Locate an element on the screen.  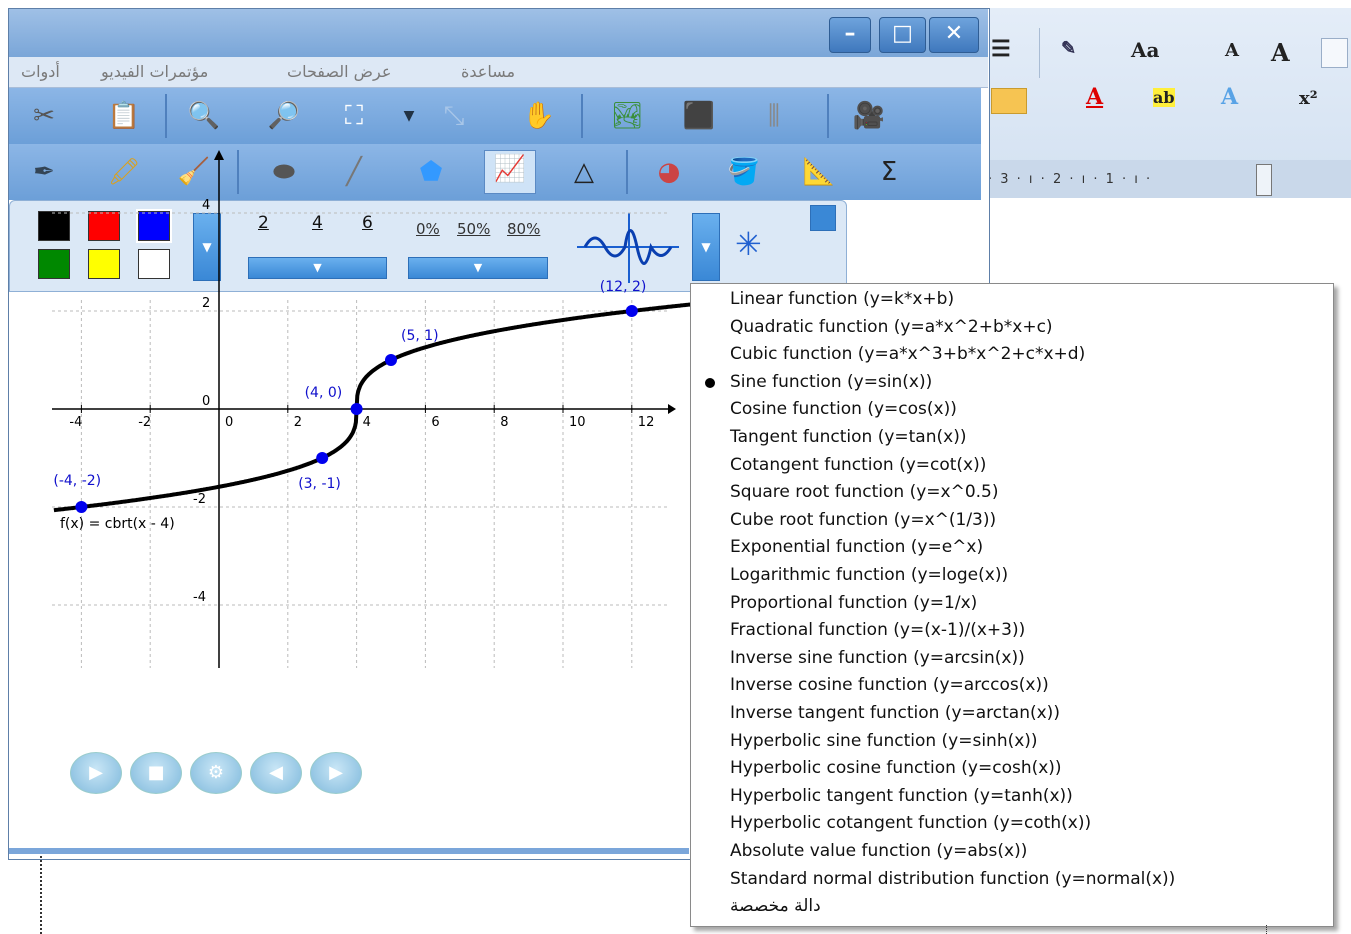
y-tick-labels: 4 2 0 -2 -4 is located at coordinates (201, 401).